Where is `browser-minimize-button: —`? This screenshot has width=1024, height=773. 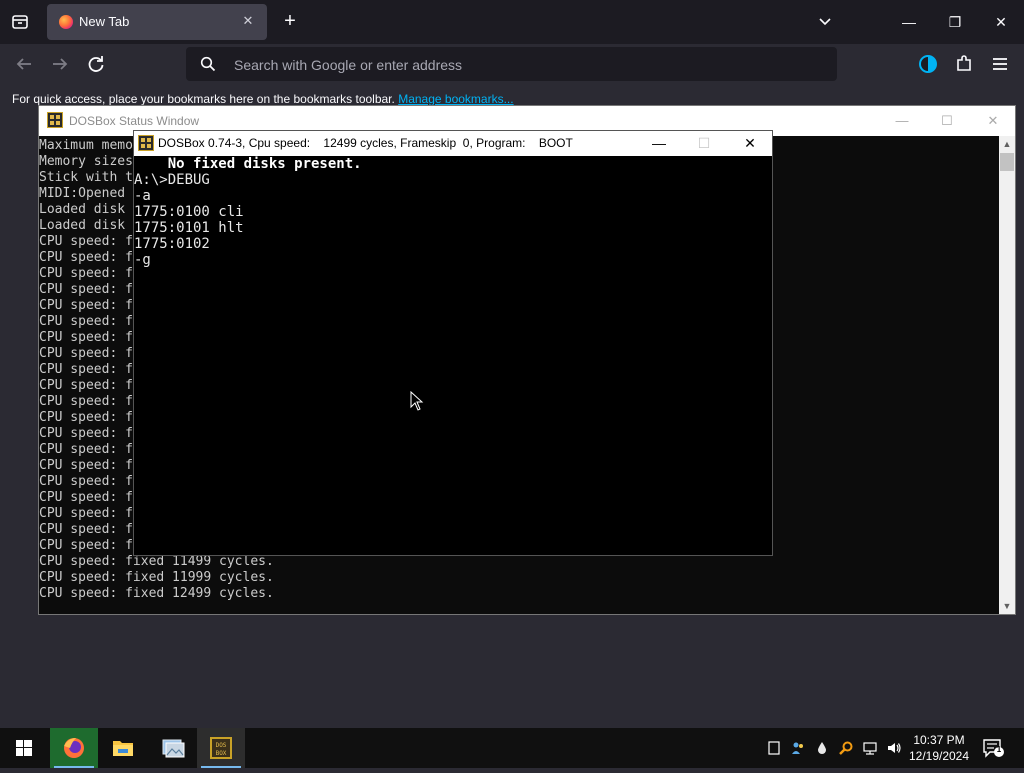 browser-minimize-button: — is located at coordinates (909, 22).